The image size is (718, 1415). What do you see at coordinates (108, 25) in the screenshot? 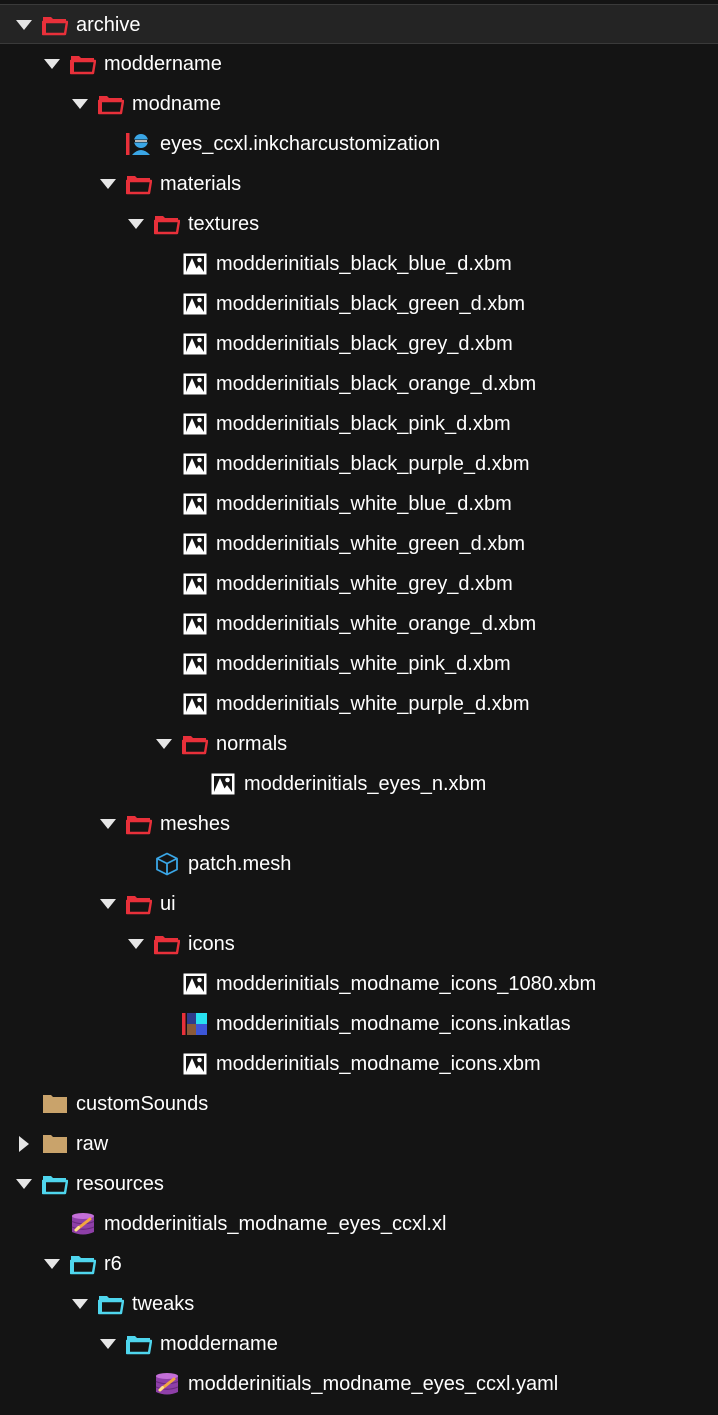
I see `tree-item-label: archive` at bounding box center [108, 25].